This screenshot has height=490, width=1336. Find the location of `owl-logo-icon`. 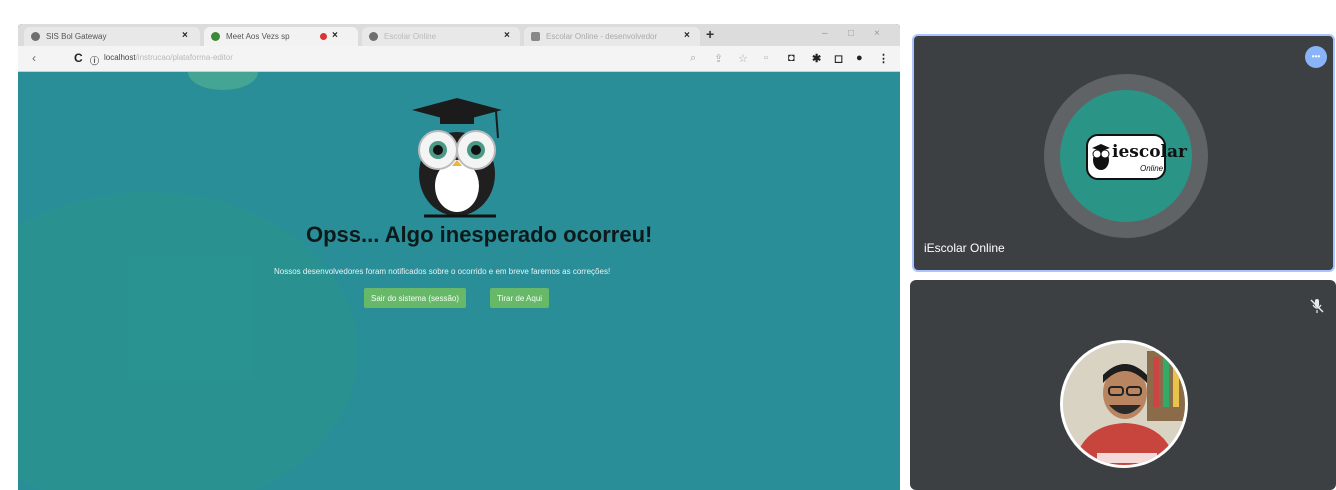

owl-logo-icon is located at coordinates (1101, 157).